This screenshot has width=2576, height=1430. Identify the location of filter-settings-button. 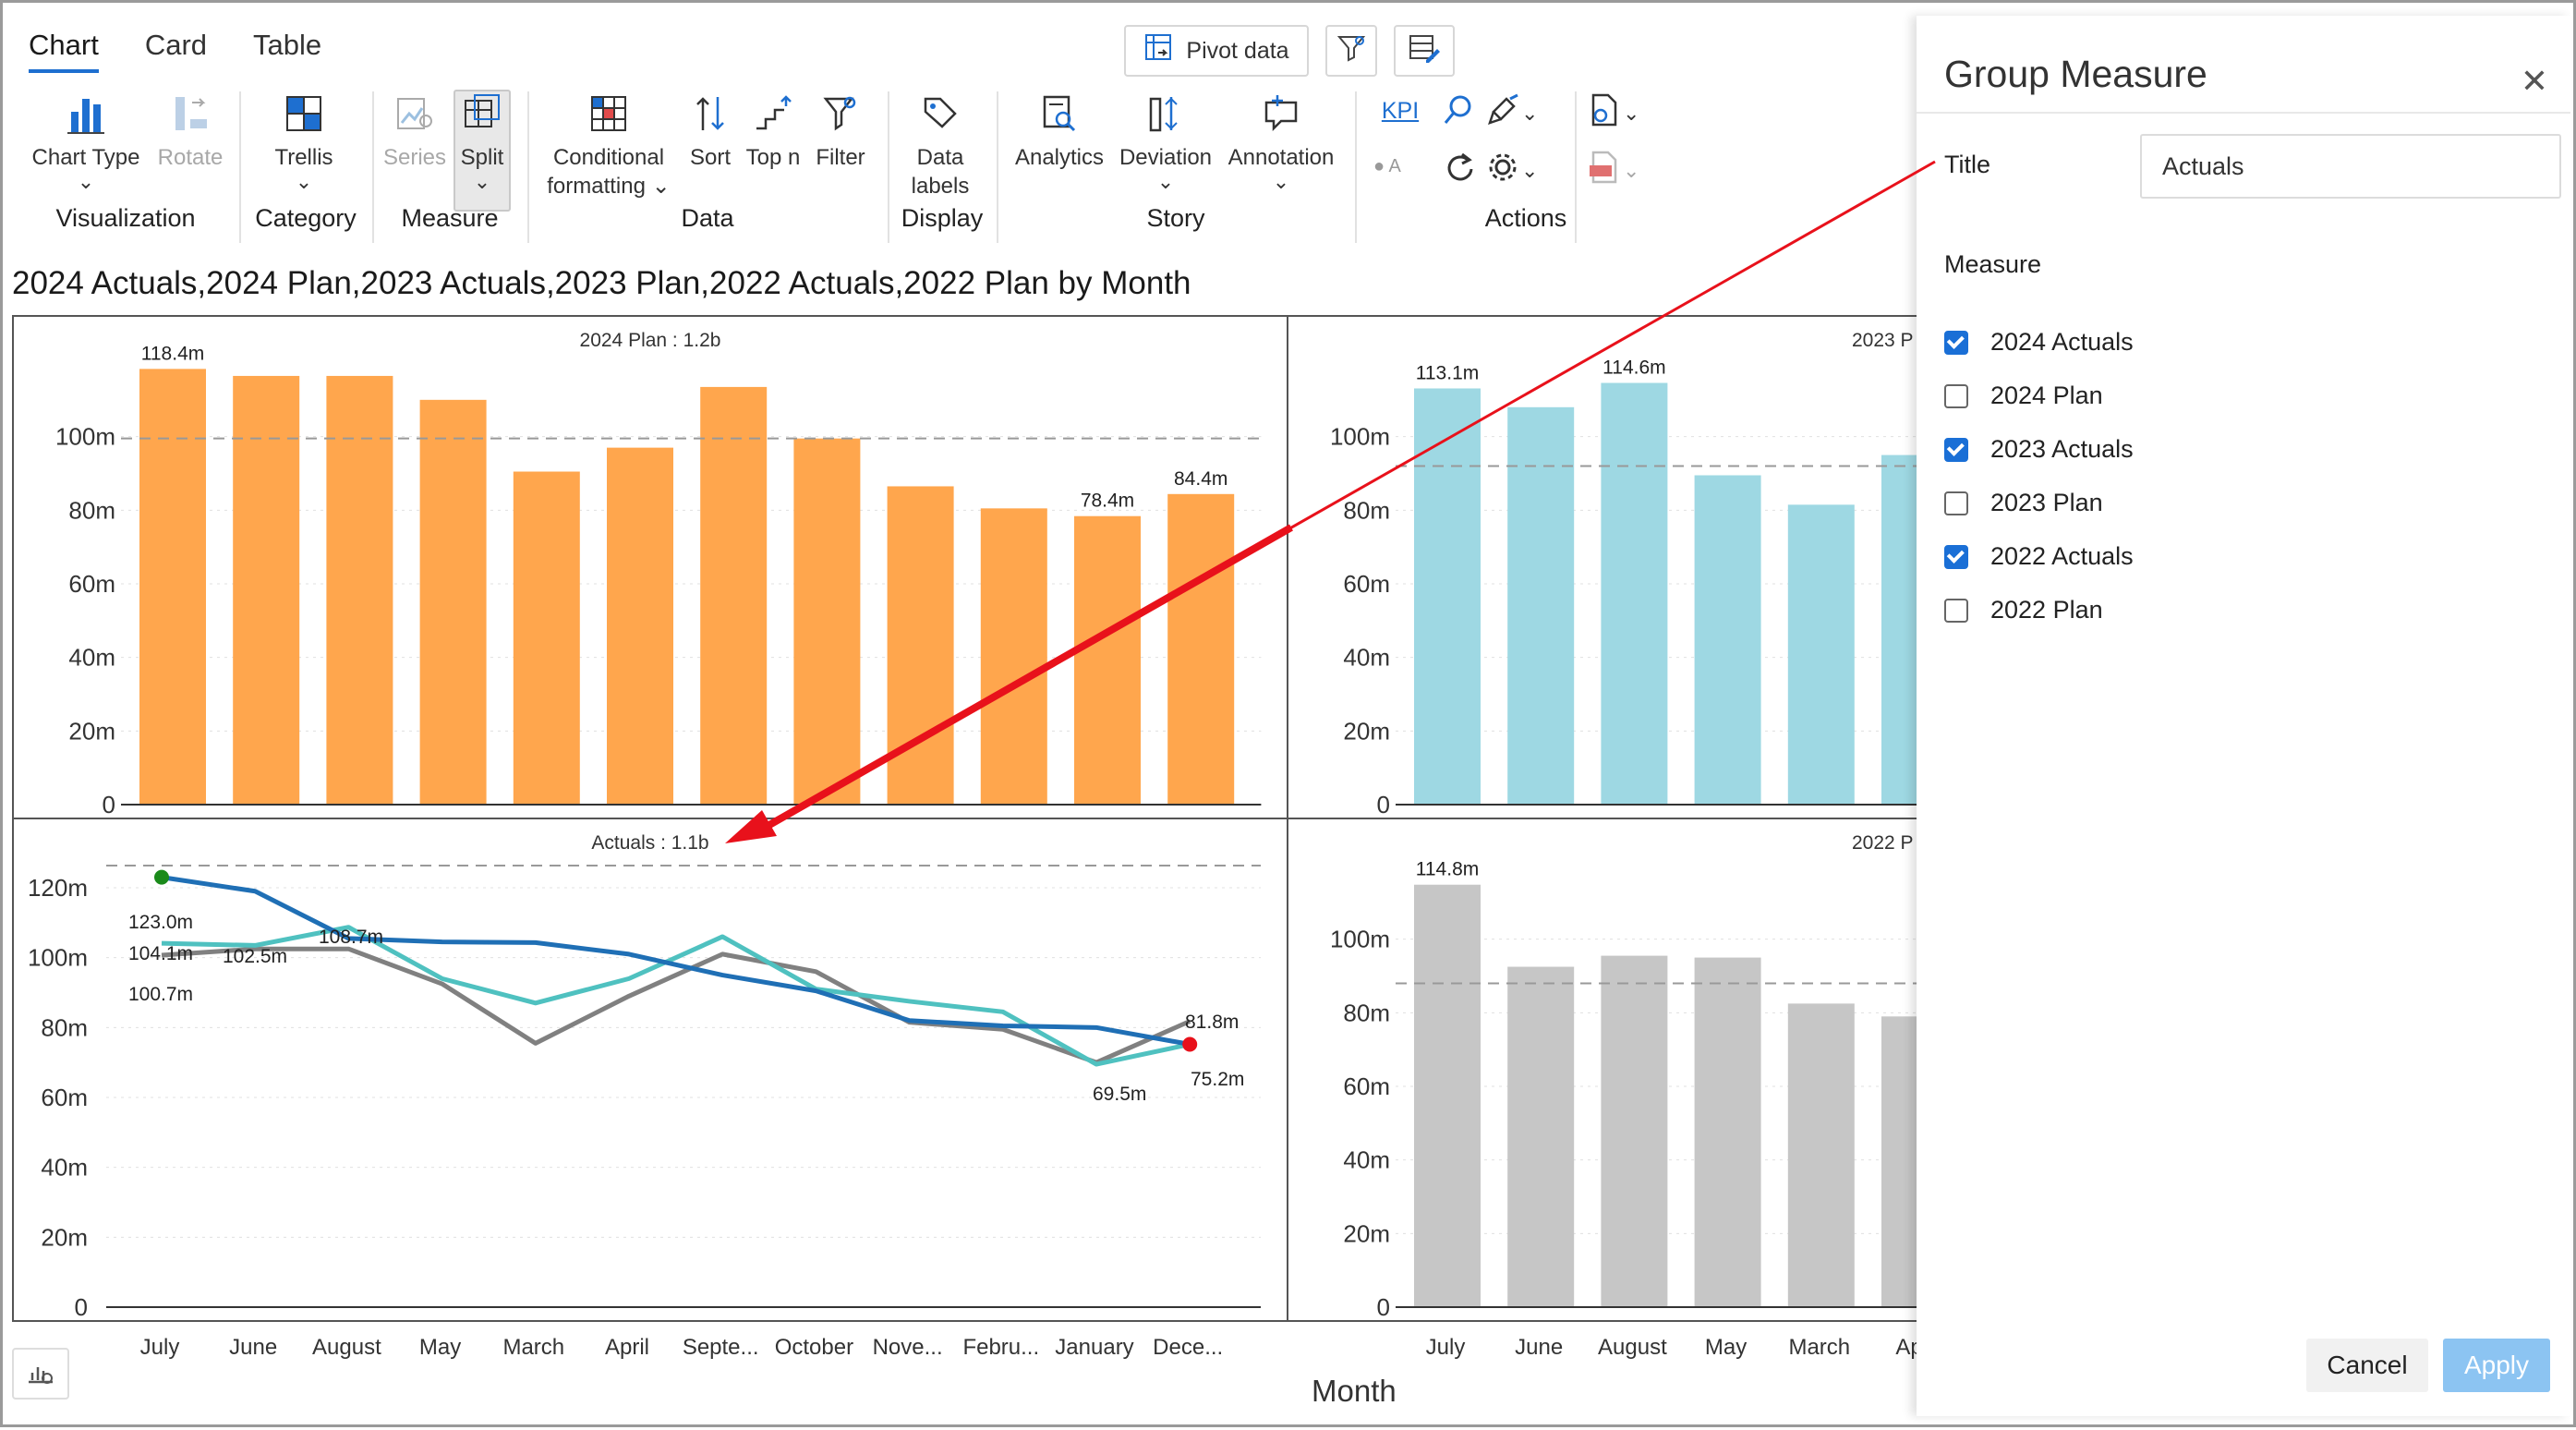
(1351, 51).